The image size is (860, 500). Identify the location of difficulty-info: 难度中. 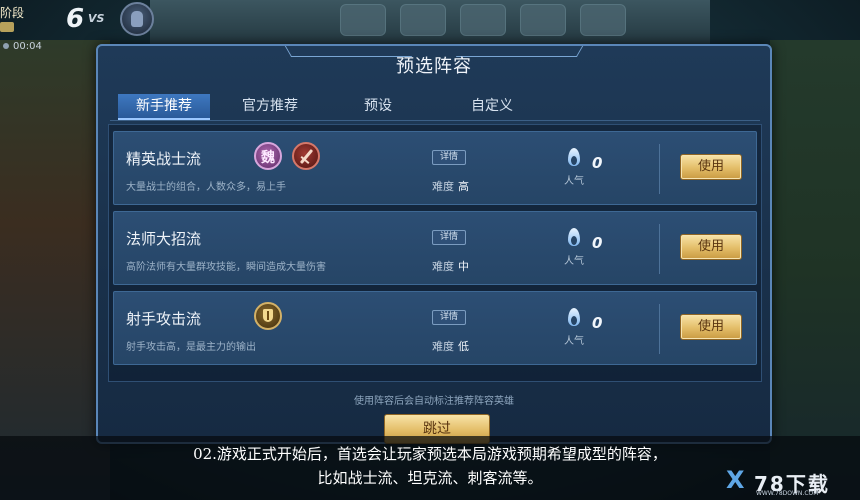
(450, 266).